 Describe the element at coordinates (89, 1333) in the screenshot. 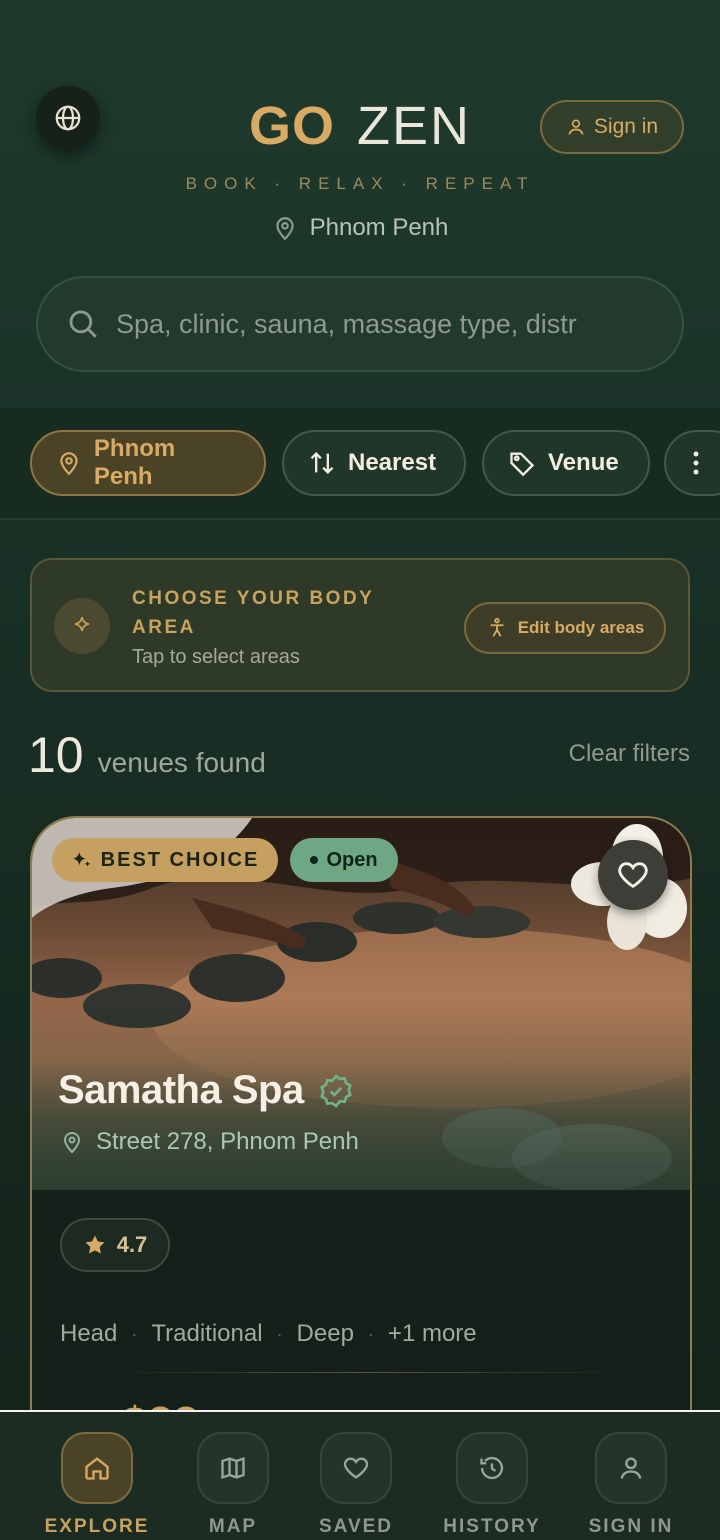

I see `tag-item: Head` at that location.